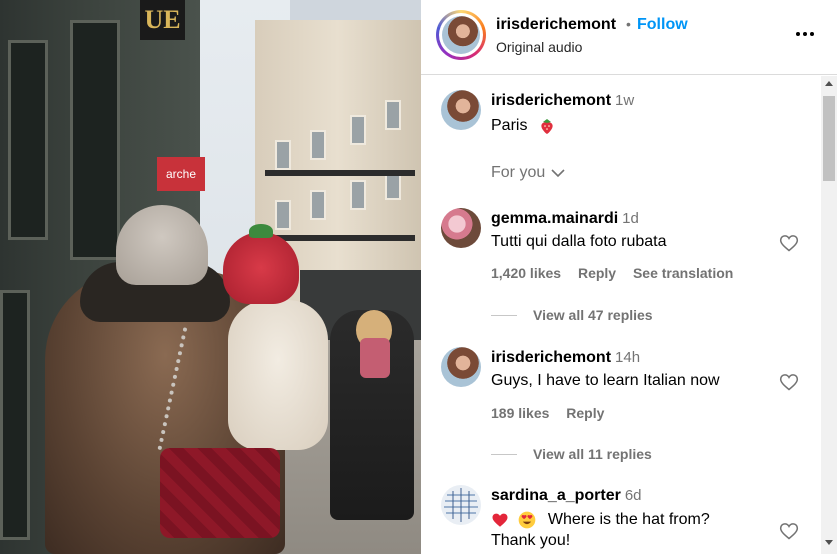 The image size is (837, 554). What do you see at coordinates (829, 83) in the screenshot?
I see `scroll-up-icon` at bounding box center [829, 83].